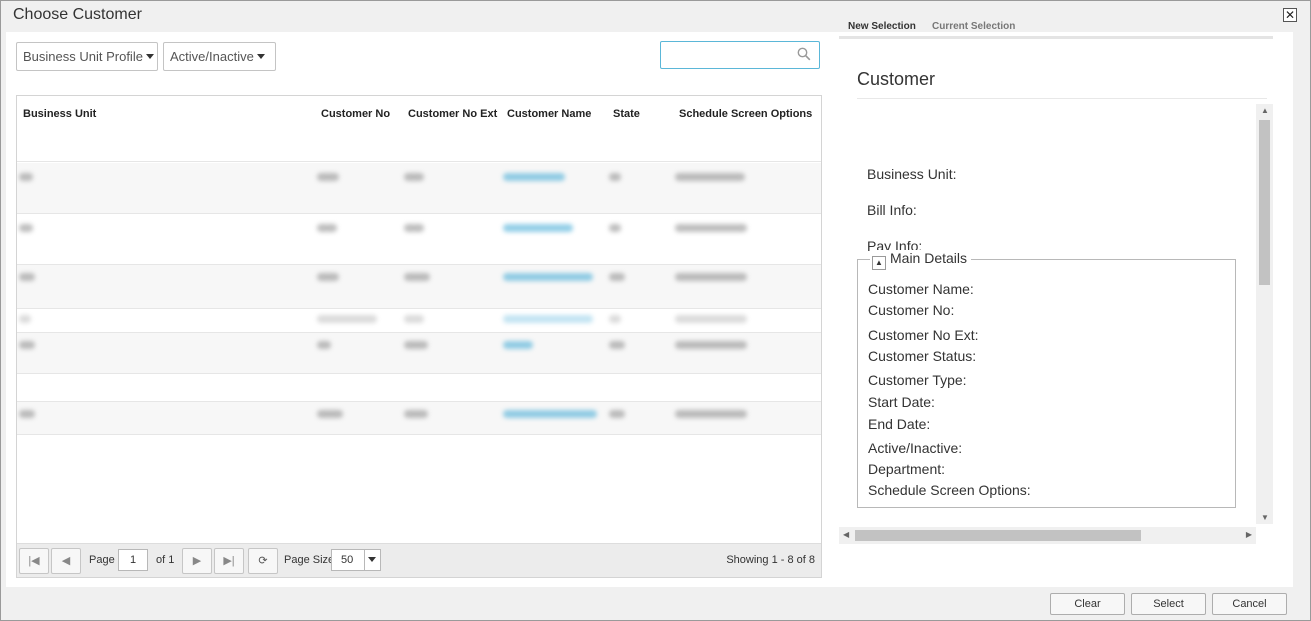  What do you see at coordinates (452, 114) in the screenshot?
I see `column-header-customer-no-ext: Customer No Ext` at bounding box center [452, 114].